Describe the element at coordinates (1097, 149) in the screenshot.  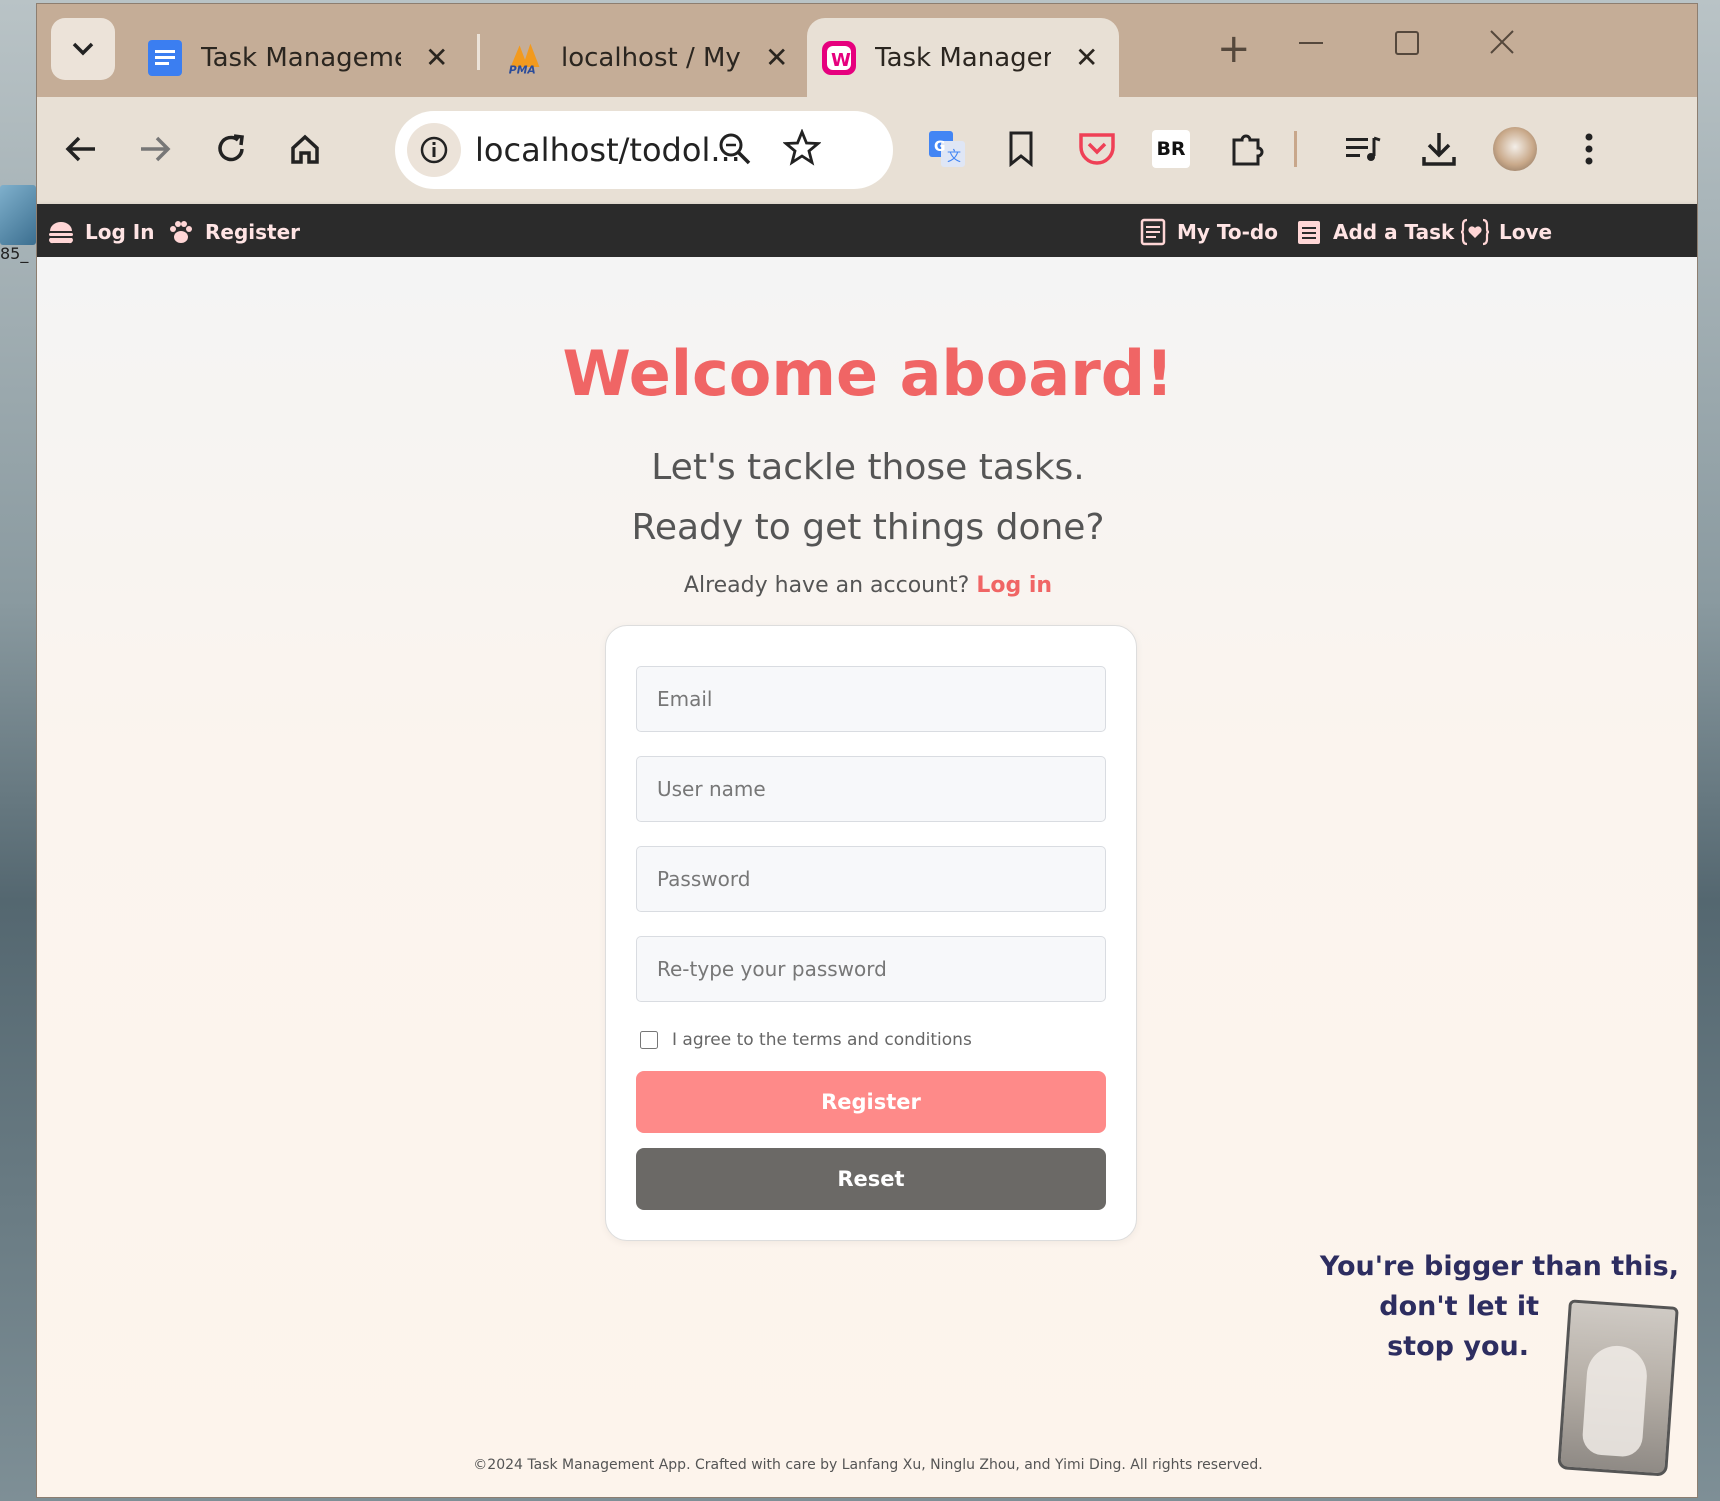
I see `pocket-icon` at that location.